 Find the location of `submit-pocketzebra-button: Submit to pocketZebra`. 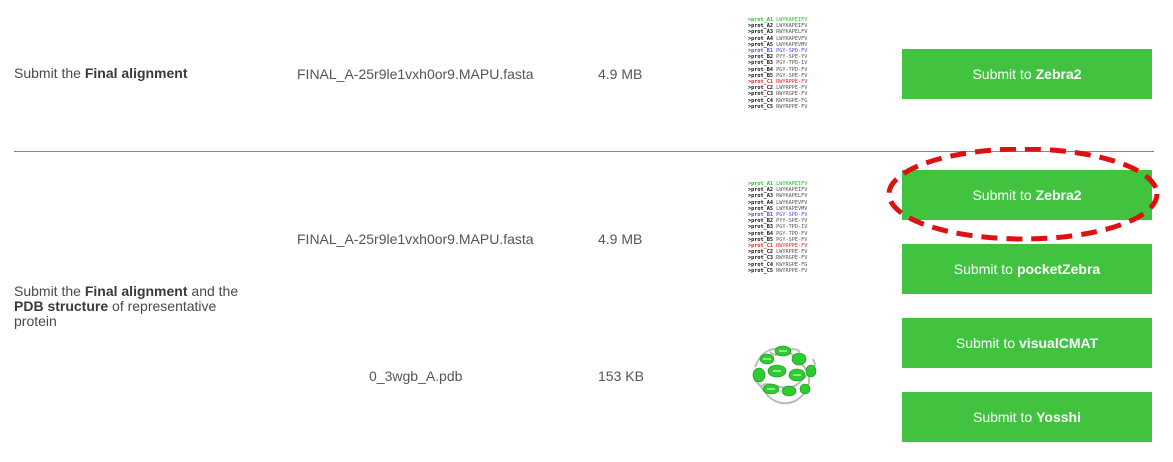

submit-pocketzebra-button: Submit to pocketZebra is located at coordinates (1027, 269).